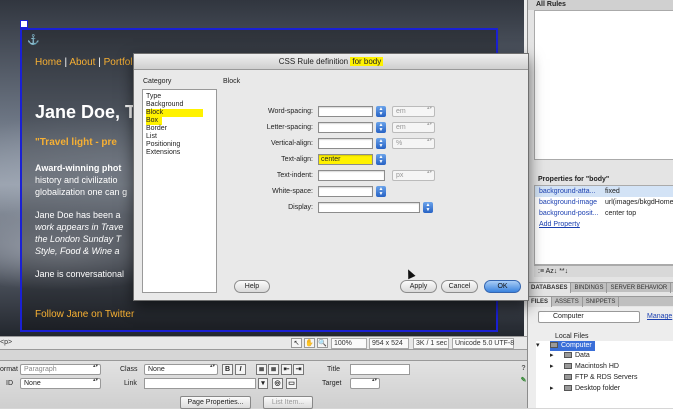  Describe the element at coordinates (309, 343) in the screenshot. I see `hand-tool-icon: ✋` at that location.